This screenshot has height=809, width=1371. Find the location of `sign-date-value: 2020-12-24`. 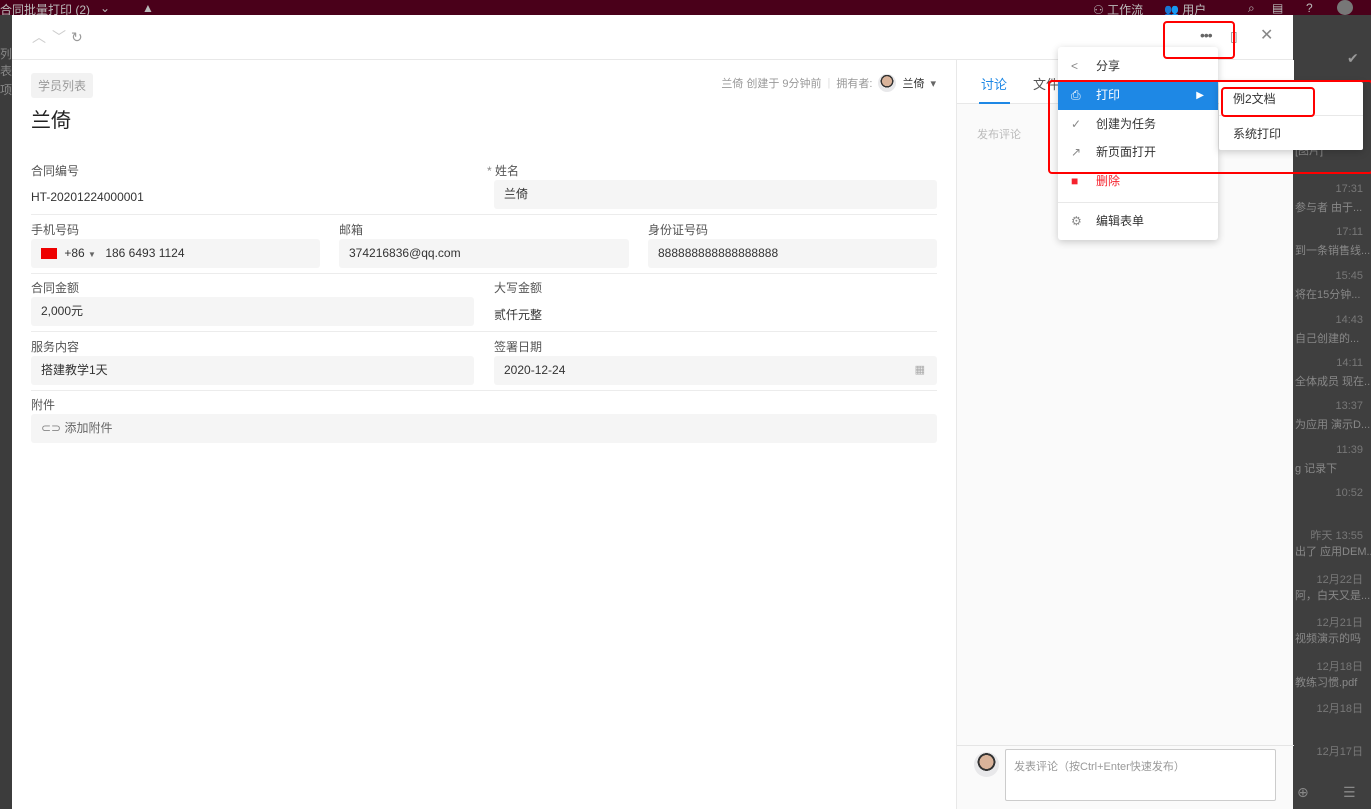

sign-date-value: 2020-12-24 is located at coordinates (535, 370).